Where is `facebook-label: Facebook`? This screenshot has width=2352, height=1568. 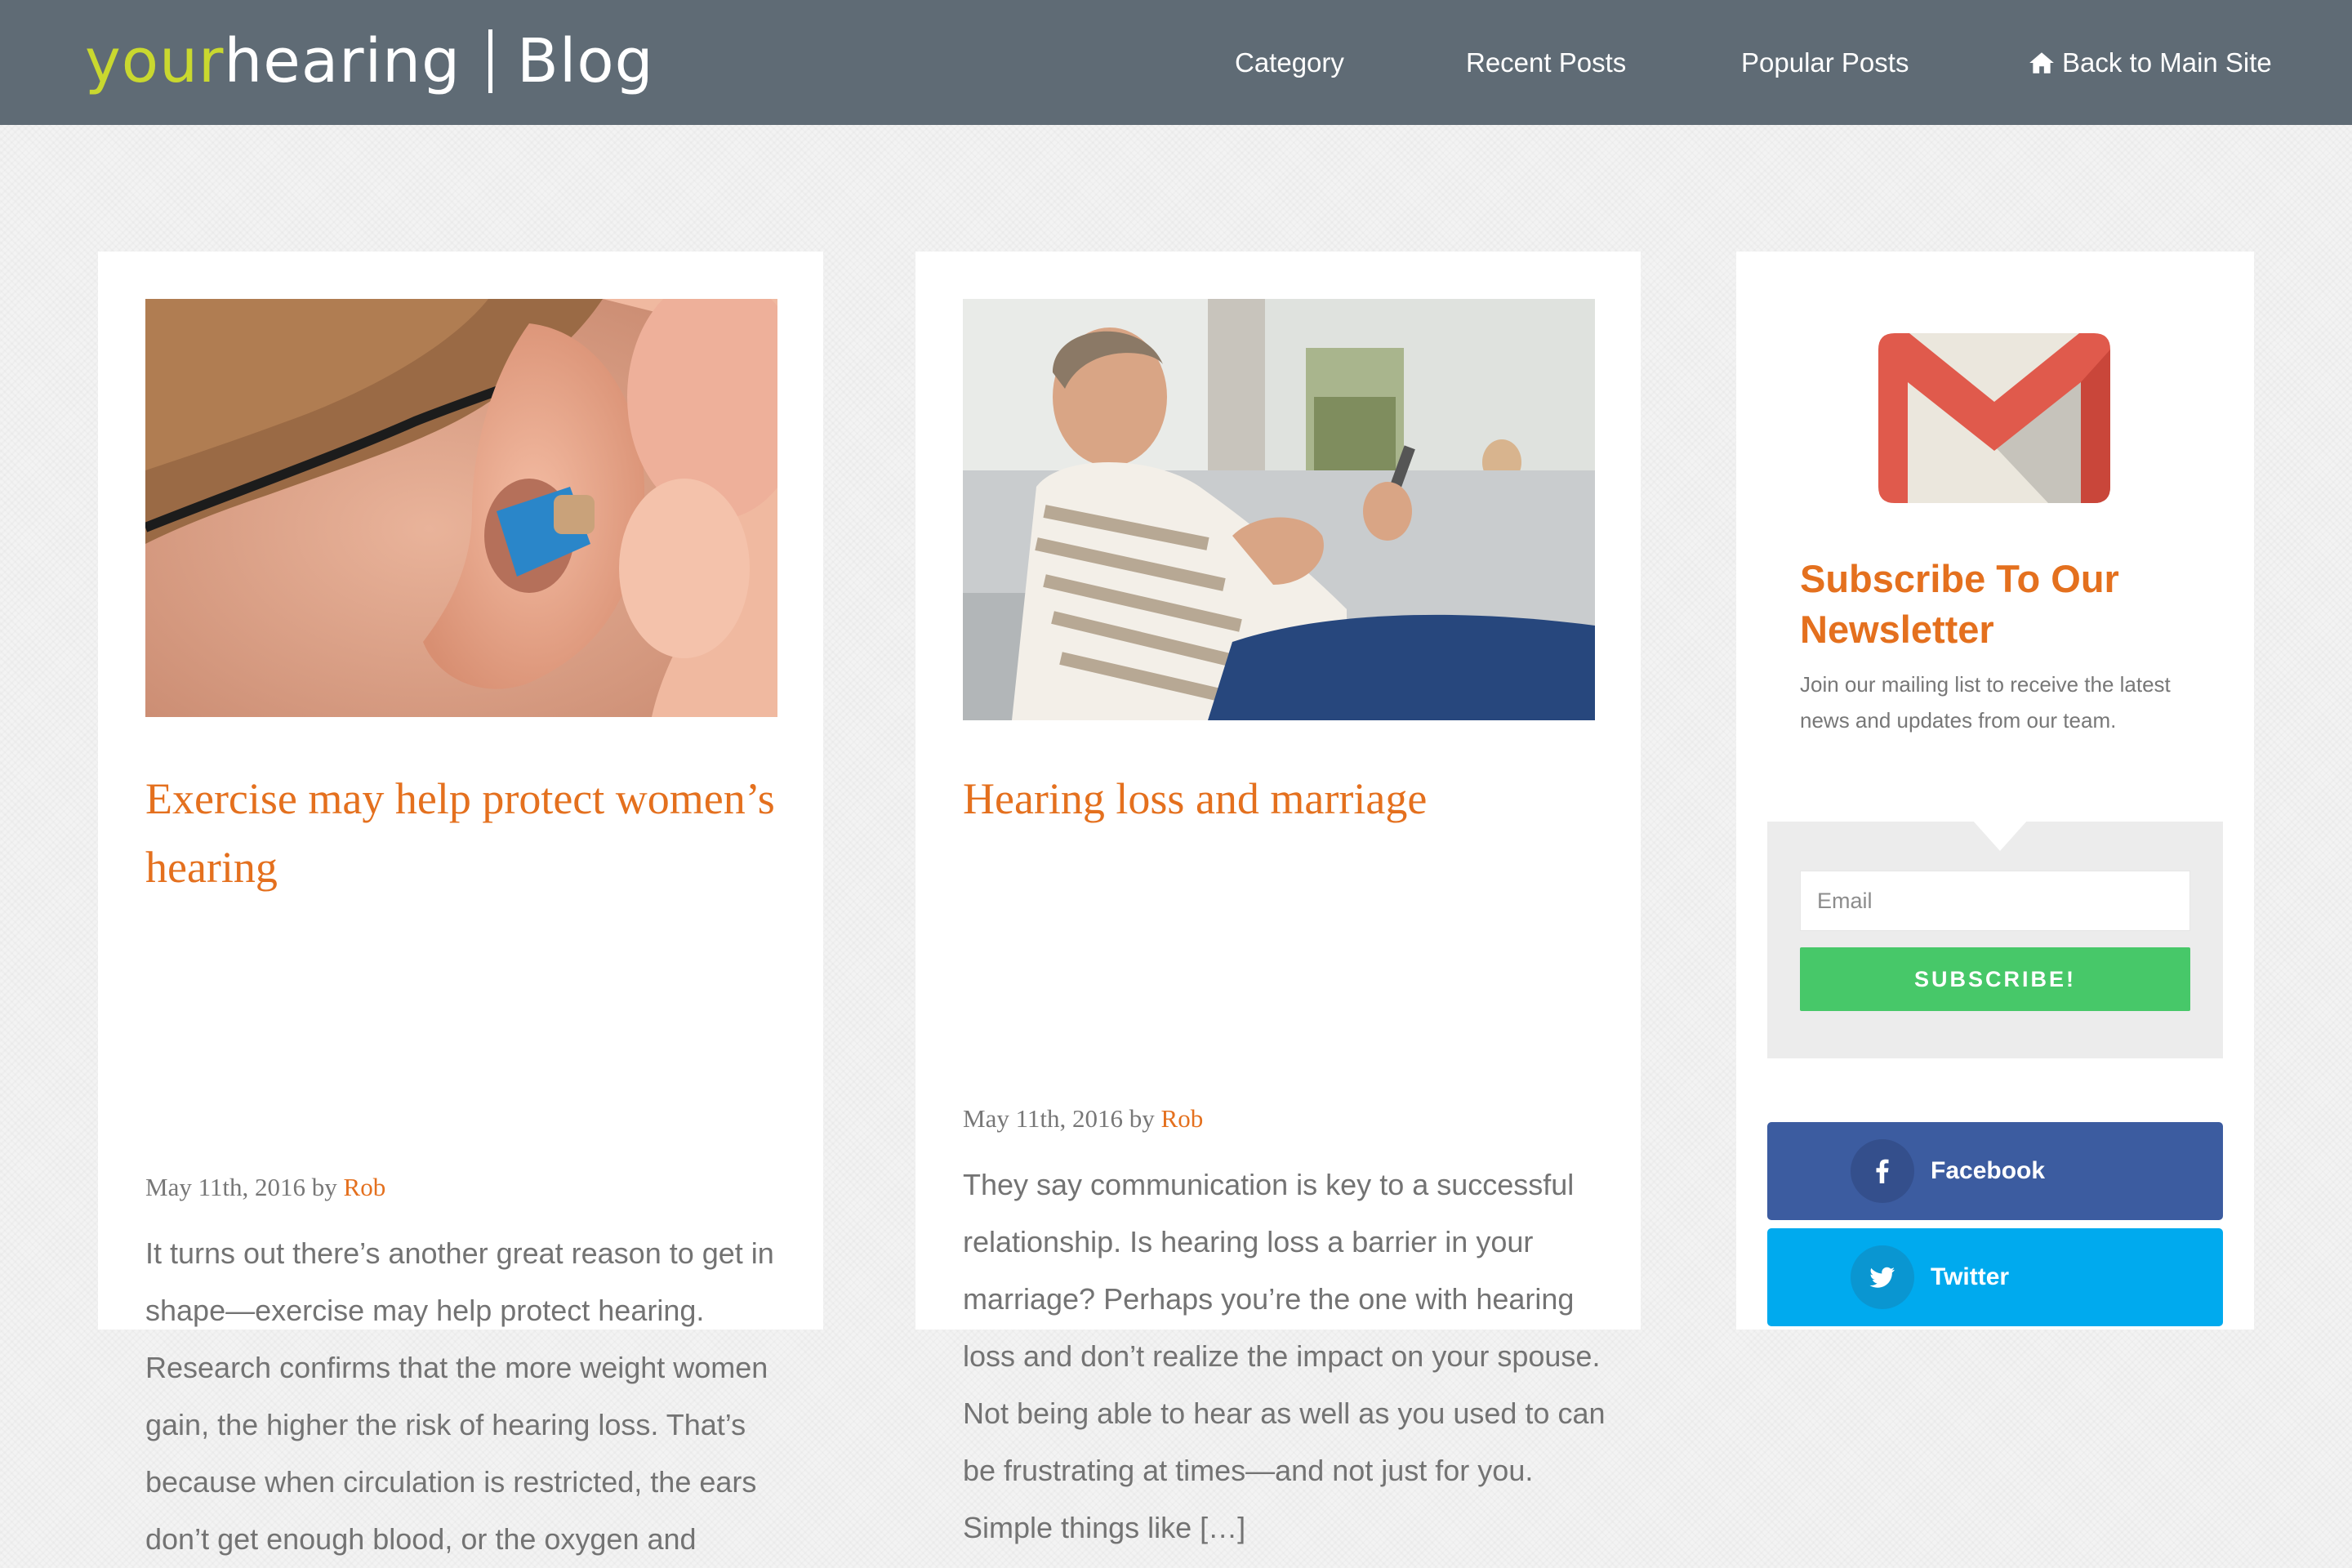
facebook-label: Facebook is located at coordinates (1989, 1170).